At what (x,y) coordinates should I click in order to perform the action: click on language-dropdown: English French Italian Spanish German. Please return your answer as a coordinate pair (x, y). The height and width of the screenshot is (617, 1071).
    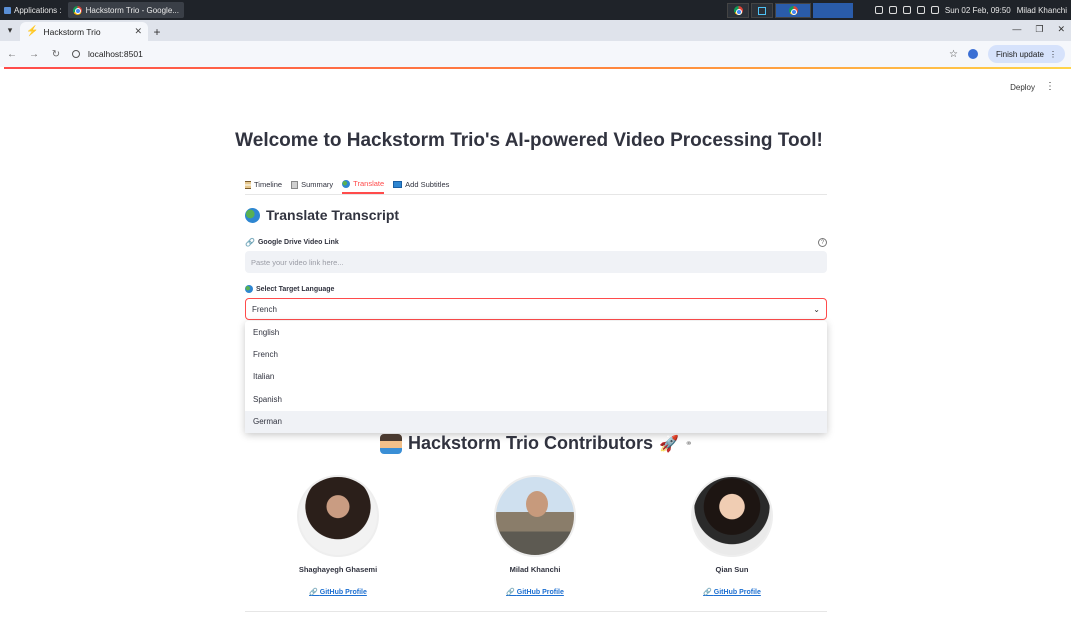
    Looking at the image, I should click on (536, 377).